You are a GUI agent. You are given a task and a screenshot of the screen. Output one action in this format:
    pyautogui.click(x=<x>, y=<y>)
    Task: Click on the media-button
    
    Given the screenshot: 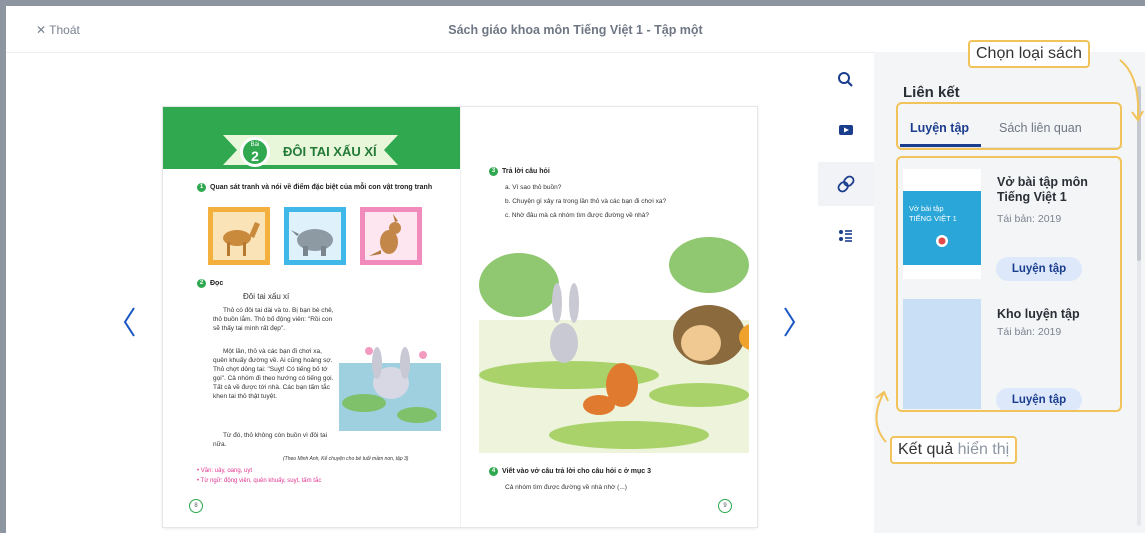 What is the action you would take?
    pyautogui.click(x=846, y=130)
    